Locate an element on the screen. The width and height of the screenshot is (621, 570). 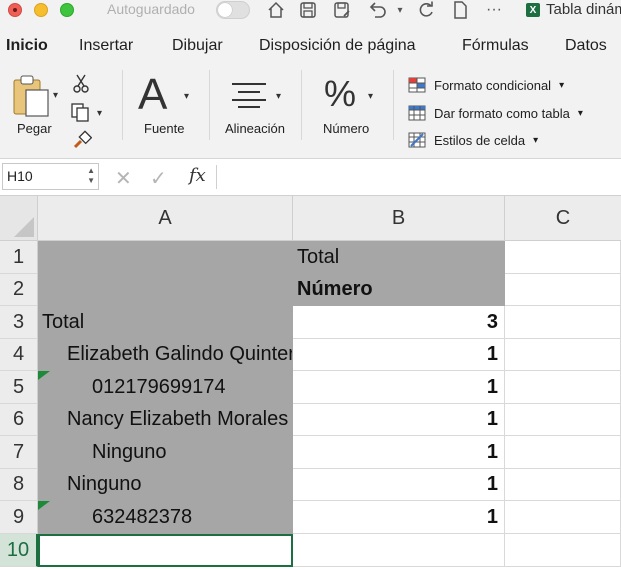
row-header-10: 10 is located at coordinates (19, 550).